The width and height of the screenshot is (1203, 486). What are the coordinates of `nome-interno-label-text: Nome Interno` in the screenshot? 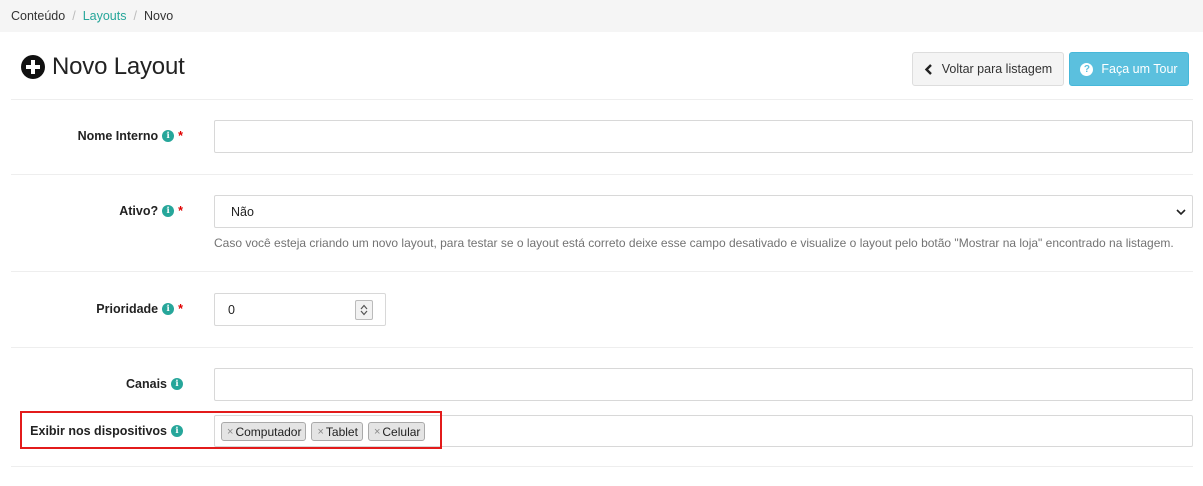 It's located at (118, 136).